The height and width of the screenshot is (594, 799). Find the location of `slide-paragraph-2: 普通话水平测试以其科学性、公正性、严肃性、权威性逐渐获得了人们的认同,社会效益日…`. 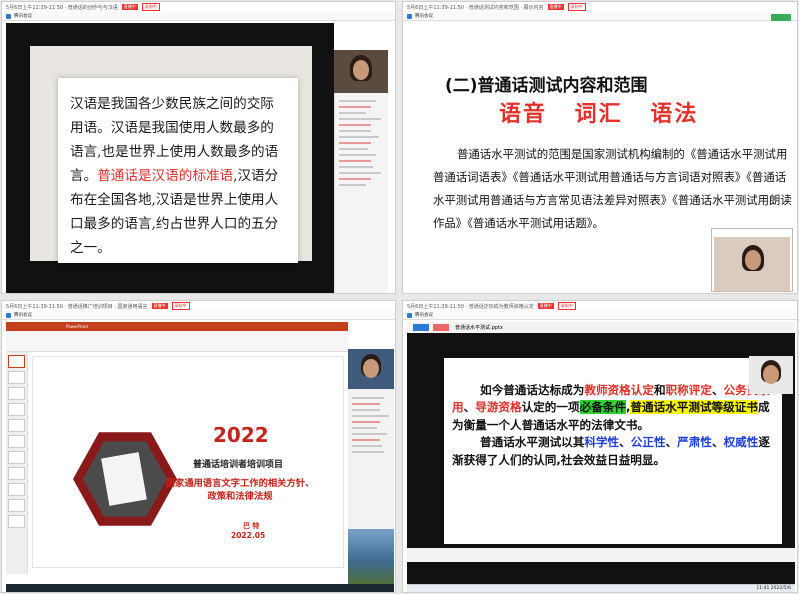

slide-paragraph-2: 普通话水平测试以其科学性、公正性、严肃性、权威性逐渐获得了人们的认同,社会效益日… is located at coordinates (611, 451).